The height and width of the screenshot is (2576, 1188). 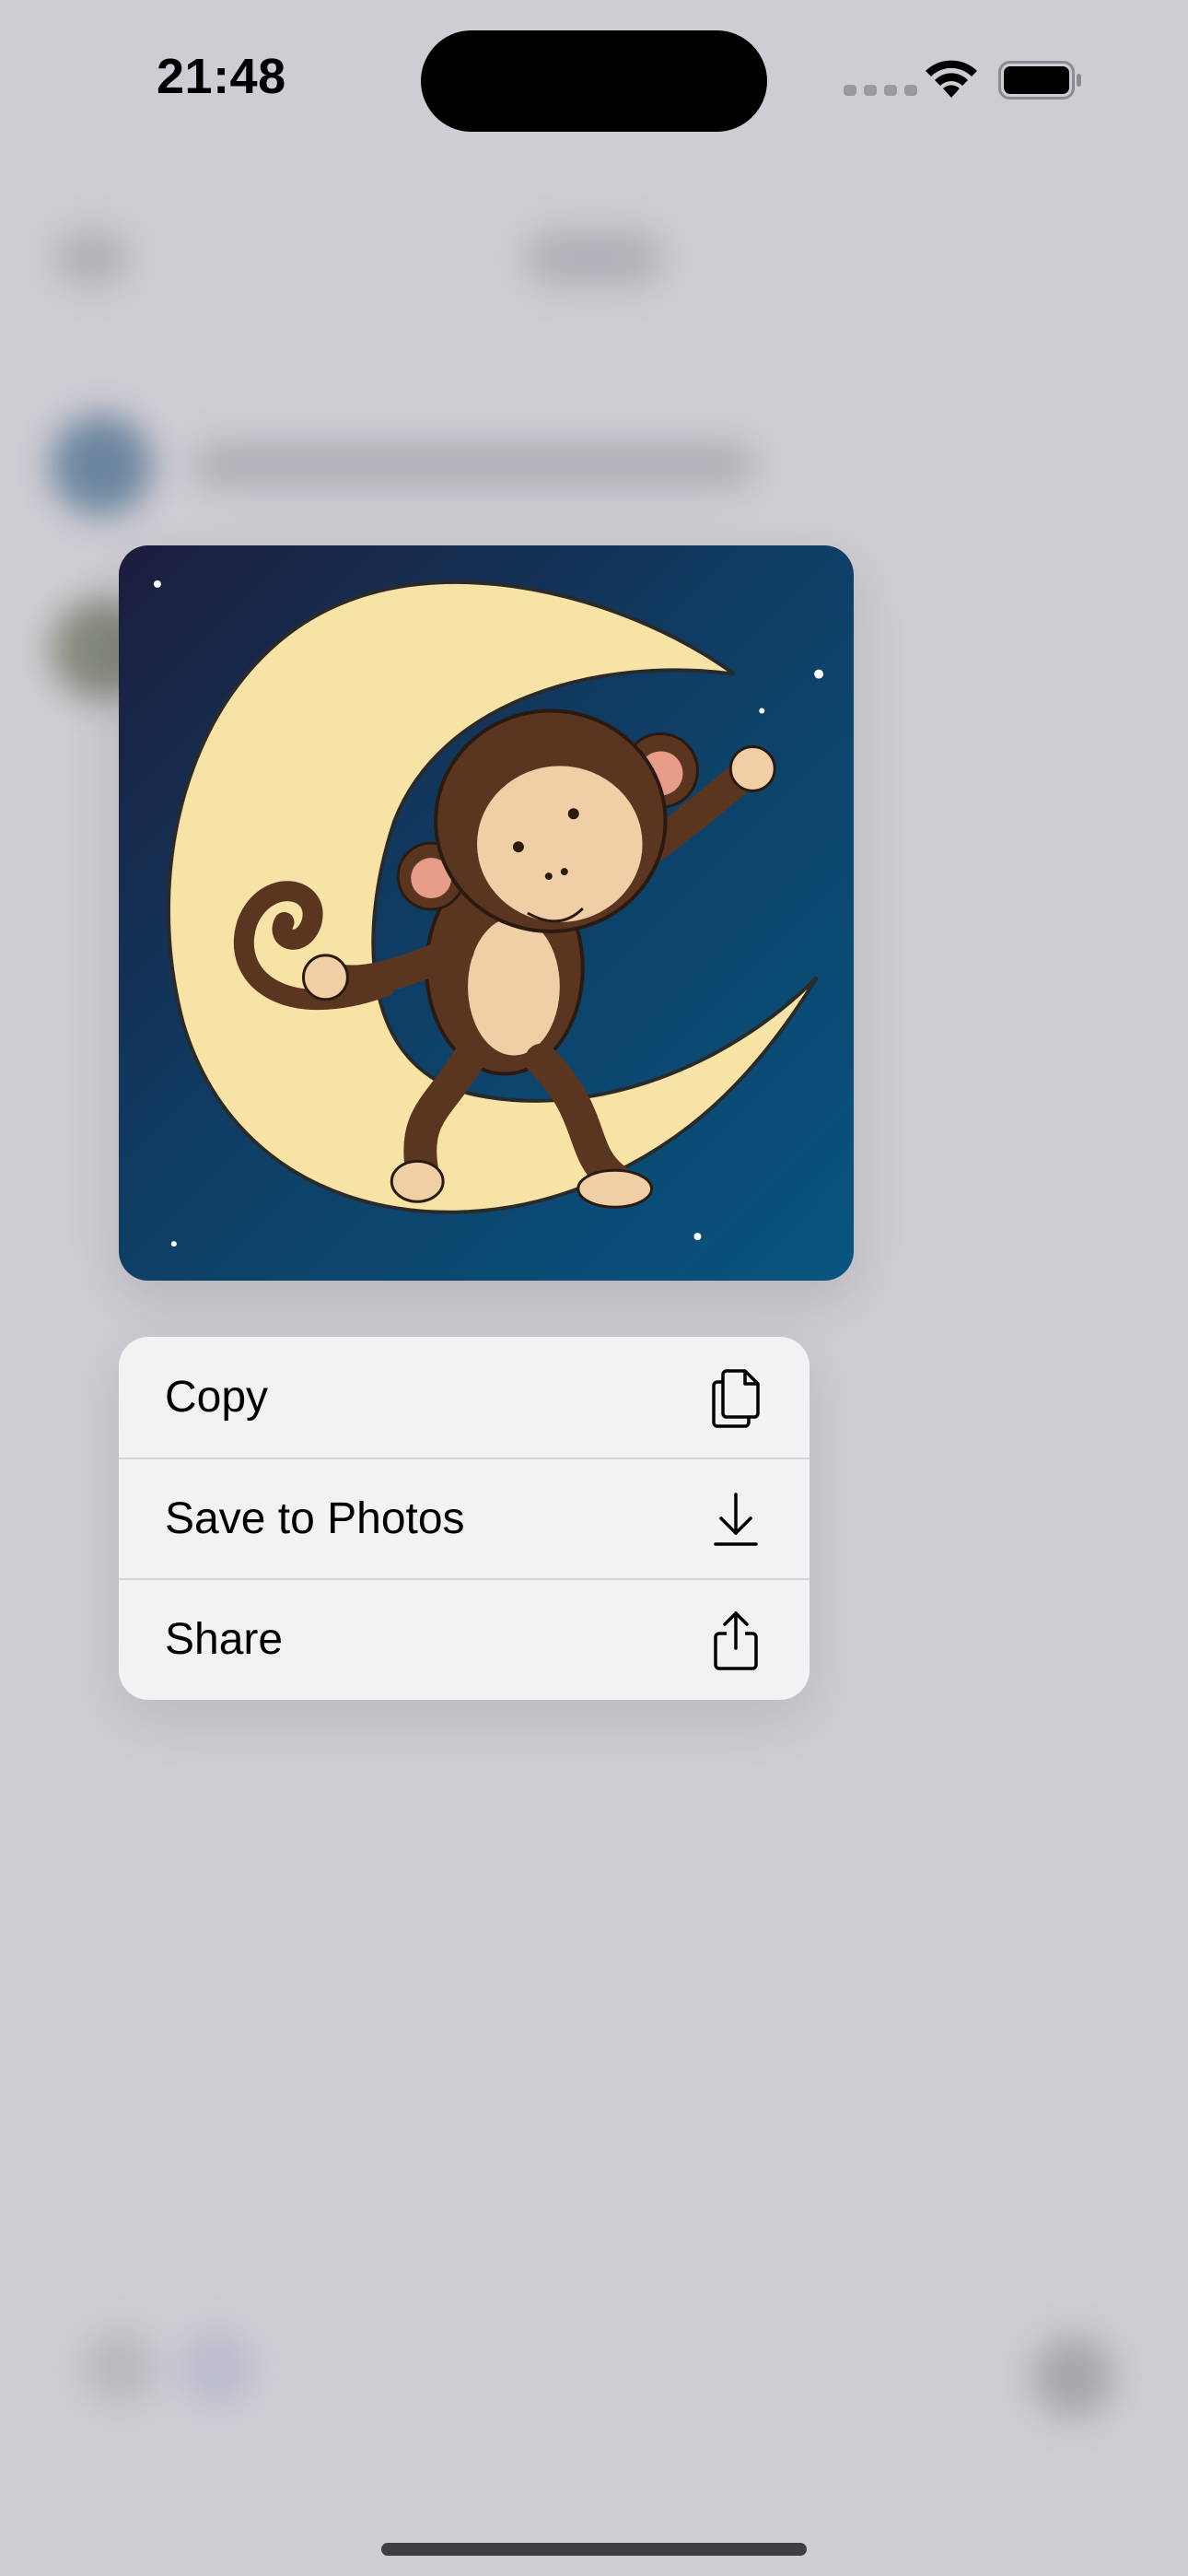 I want to click on share-label: Share, so click(x=224, y=1639).